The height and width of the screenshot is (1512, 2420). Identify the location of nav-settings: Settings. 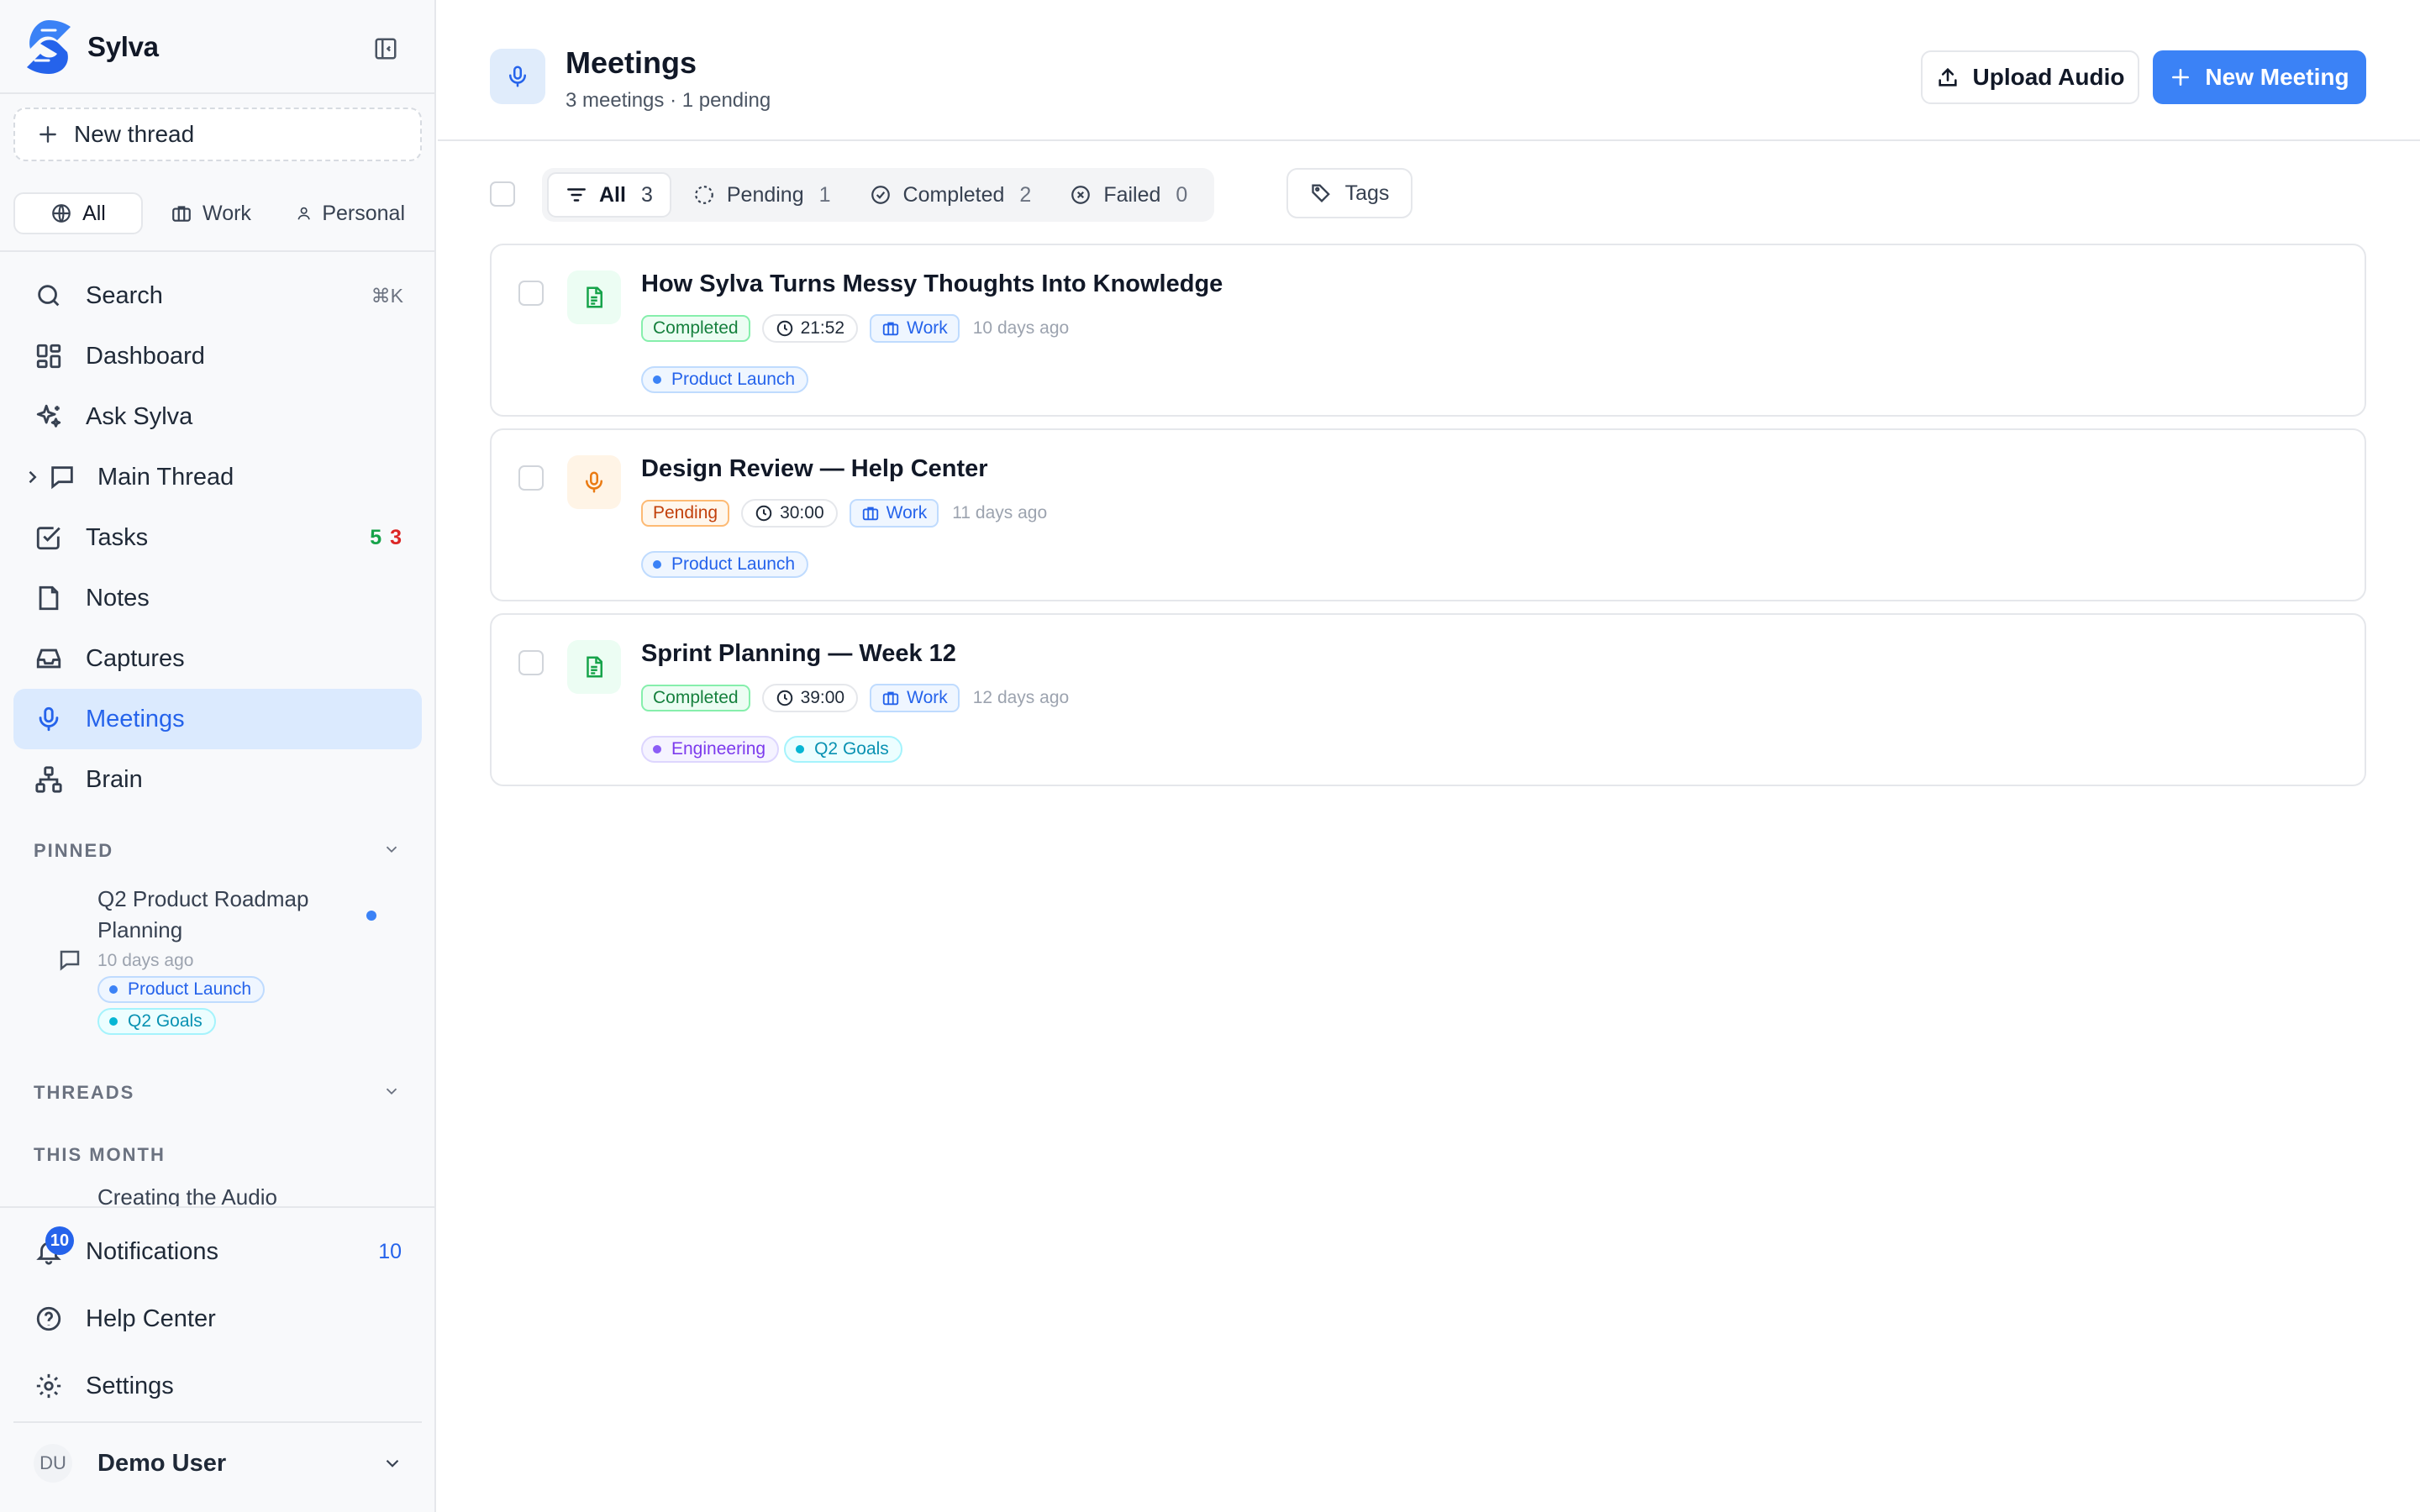
(218, 1386).